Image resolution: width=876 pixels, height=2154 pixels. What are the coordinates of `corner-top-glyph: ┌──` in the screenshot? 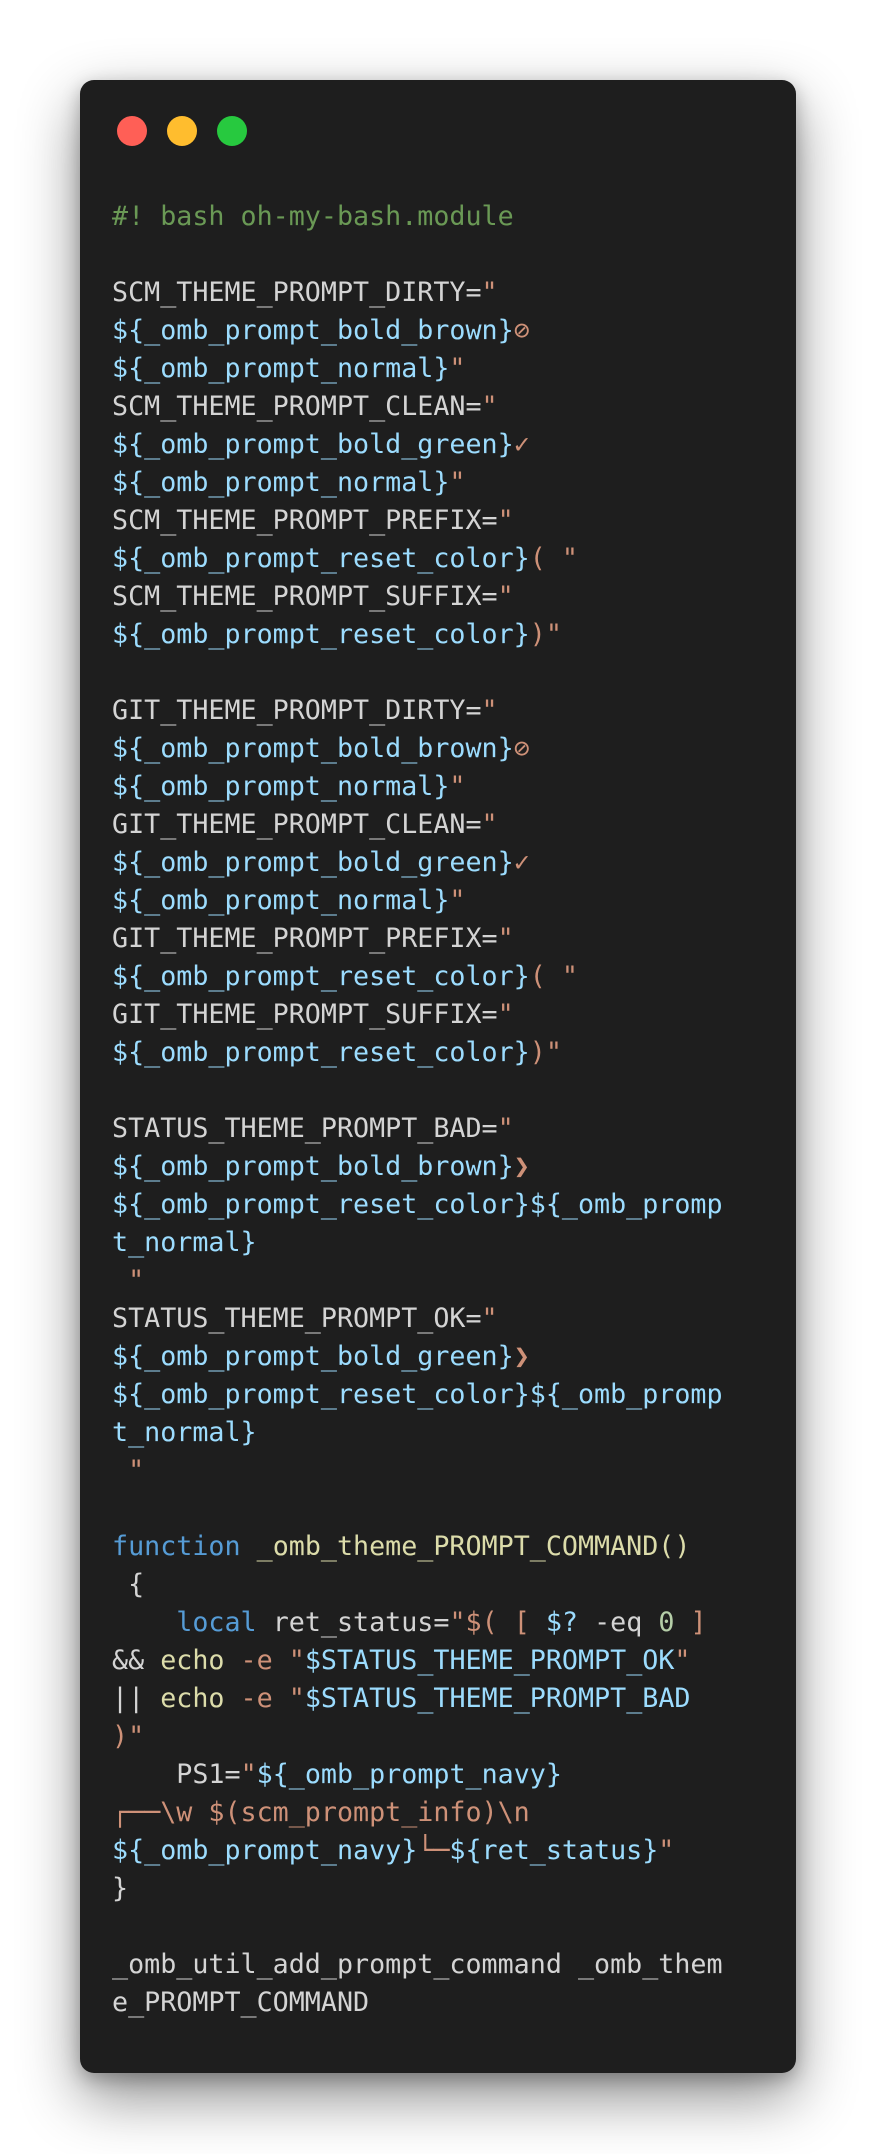 It's located at (136, 1812).